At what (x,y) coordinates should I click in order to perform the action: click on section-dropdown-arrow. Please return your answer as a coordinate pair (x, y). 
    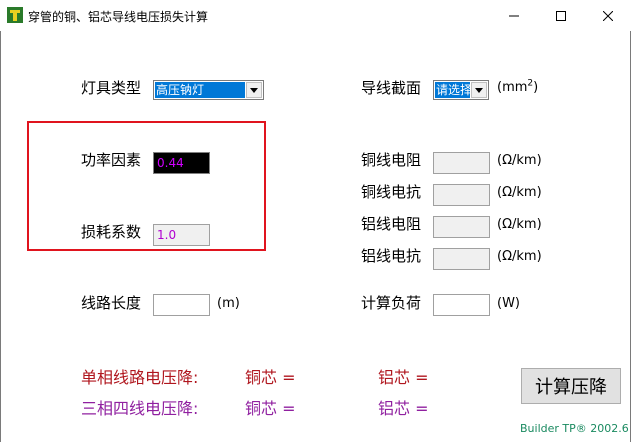
    Looking at the image, I should click on (479, 90).